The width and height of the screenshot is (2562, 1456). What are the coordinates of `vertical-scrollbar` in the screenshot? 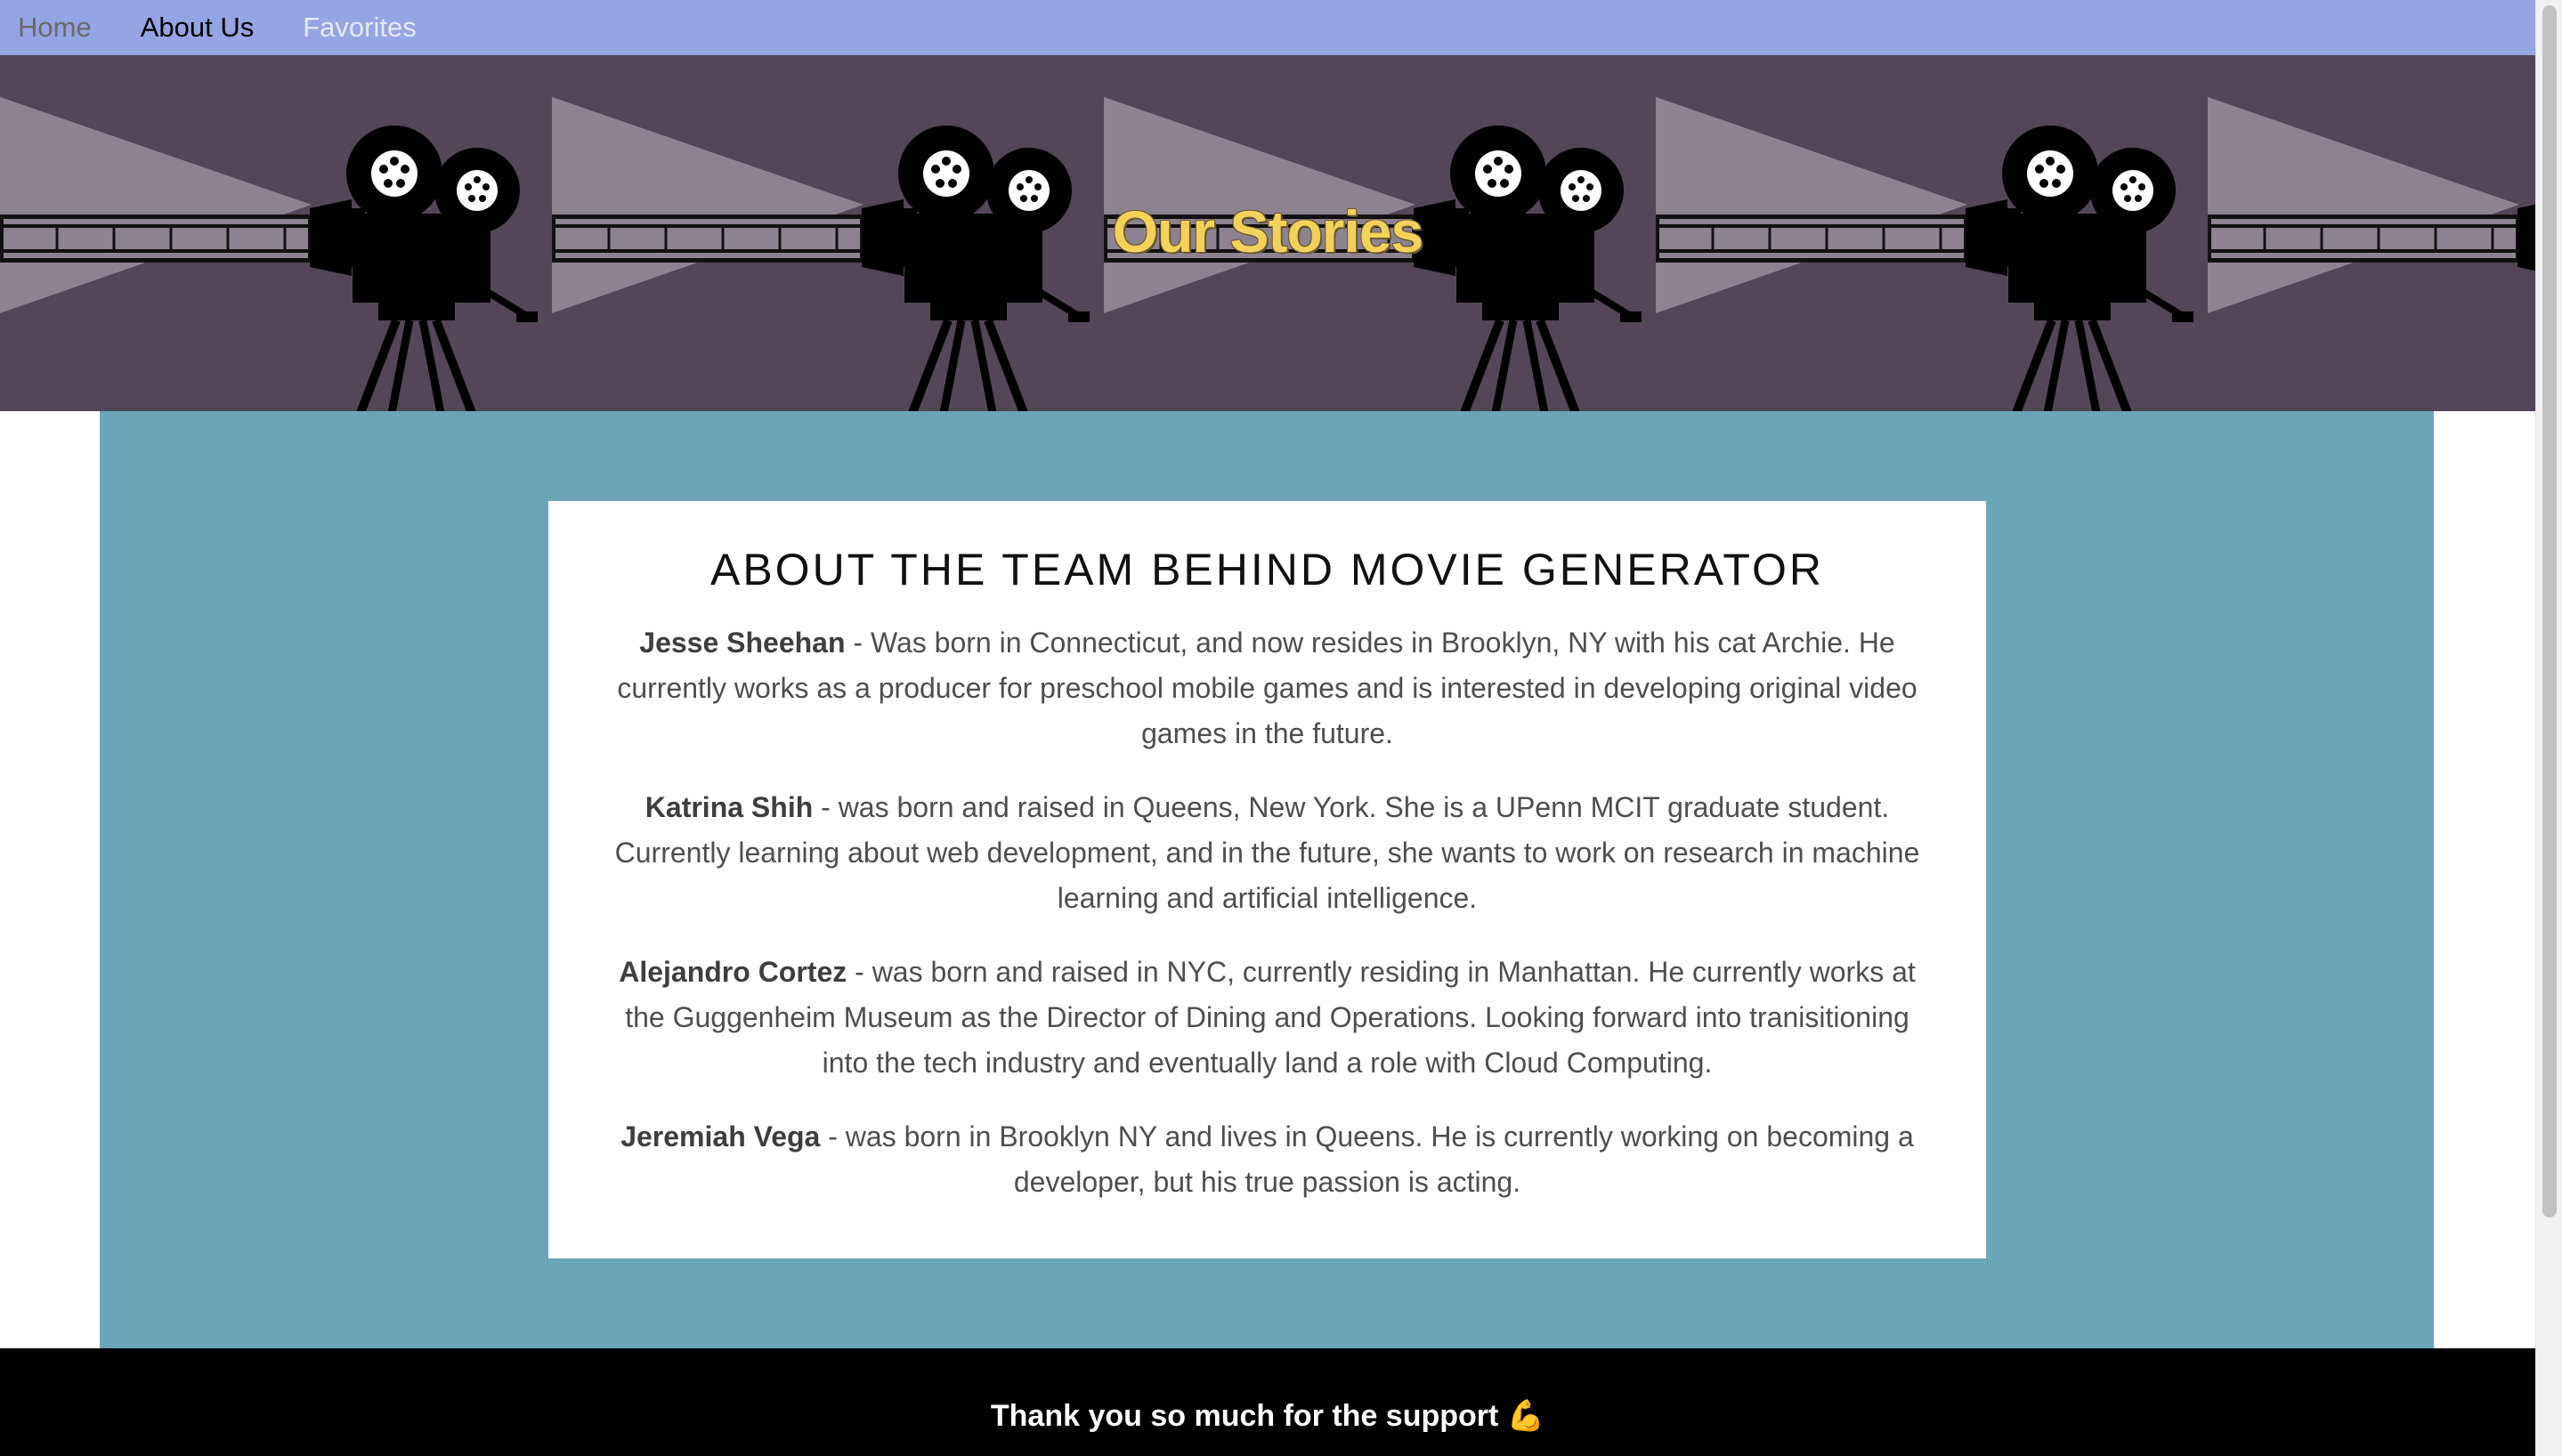 It's located at (2548, 728).